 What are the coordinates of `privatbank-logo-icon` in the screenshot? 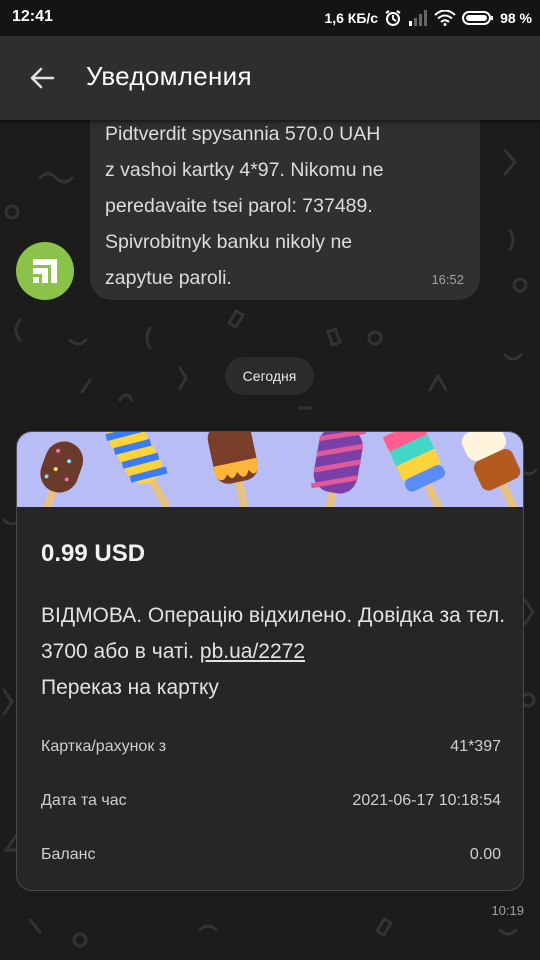 It's located at (45, 271).